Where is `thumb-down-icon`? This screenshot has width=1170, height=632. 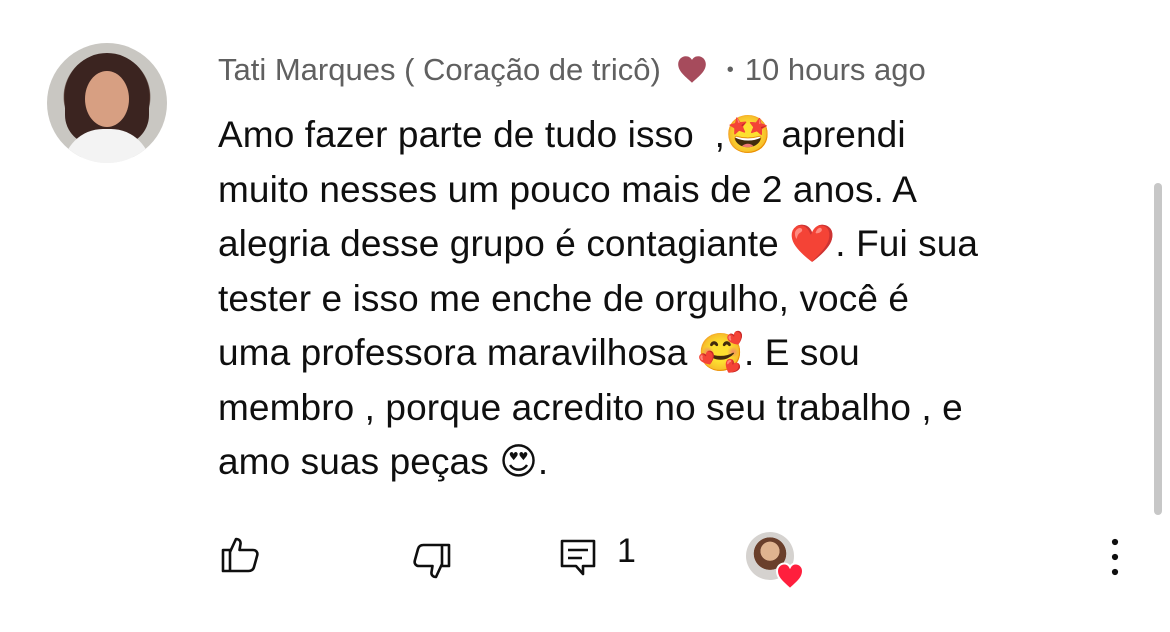
thumb-down-icon is located at coordinates (432, 561).